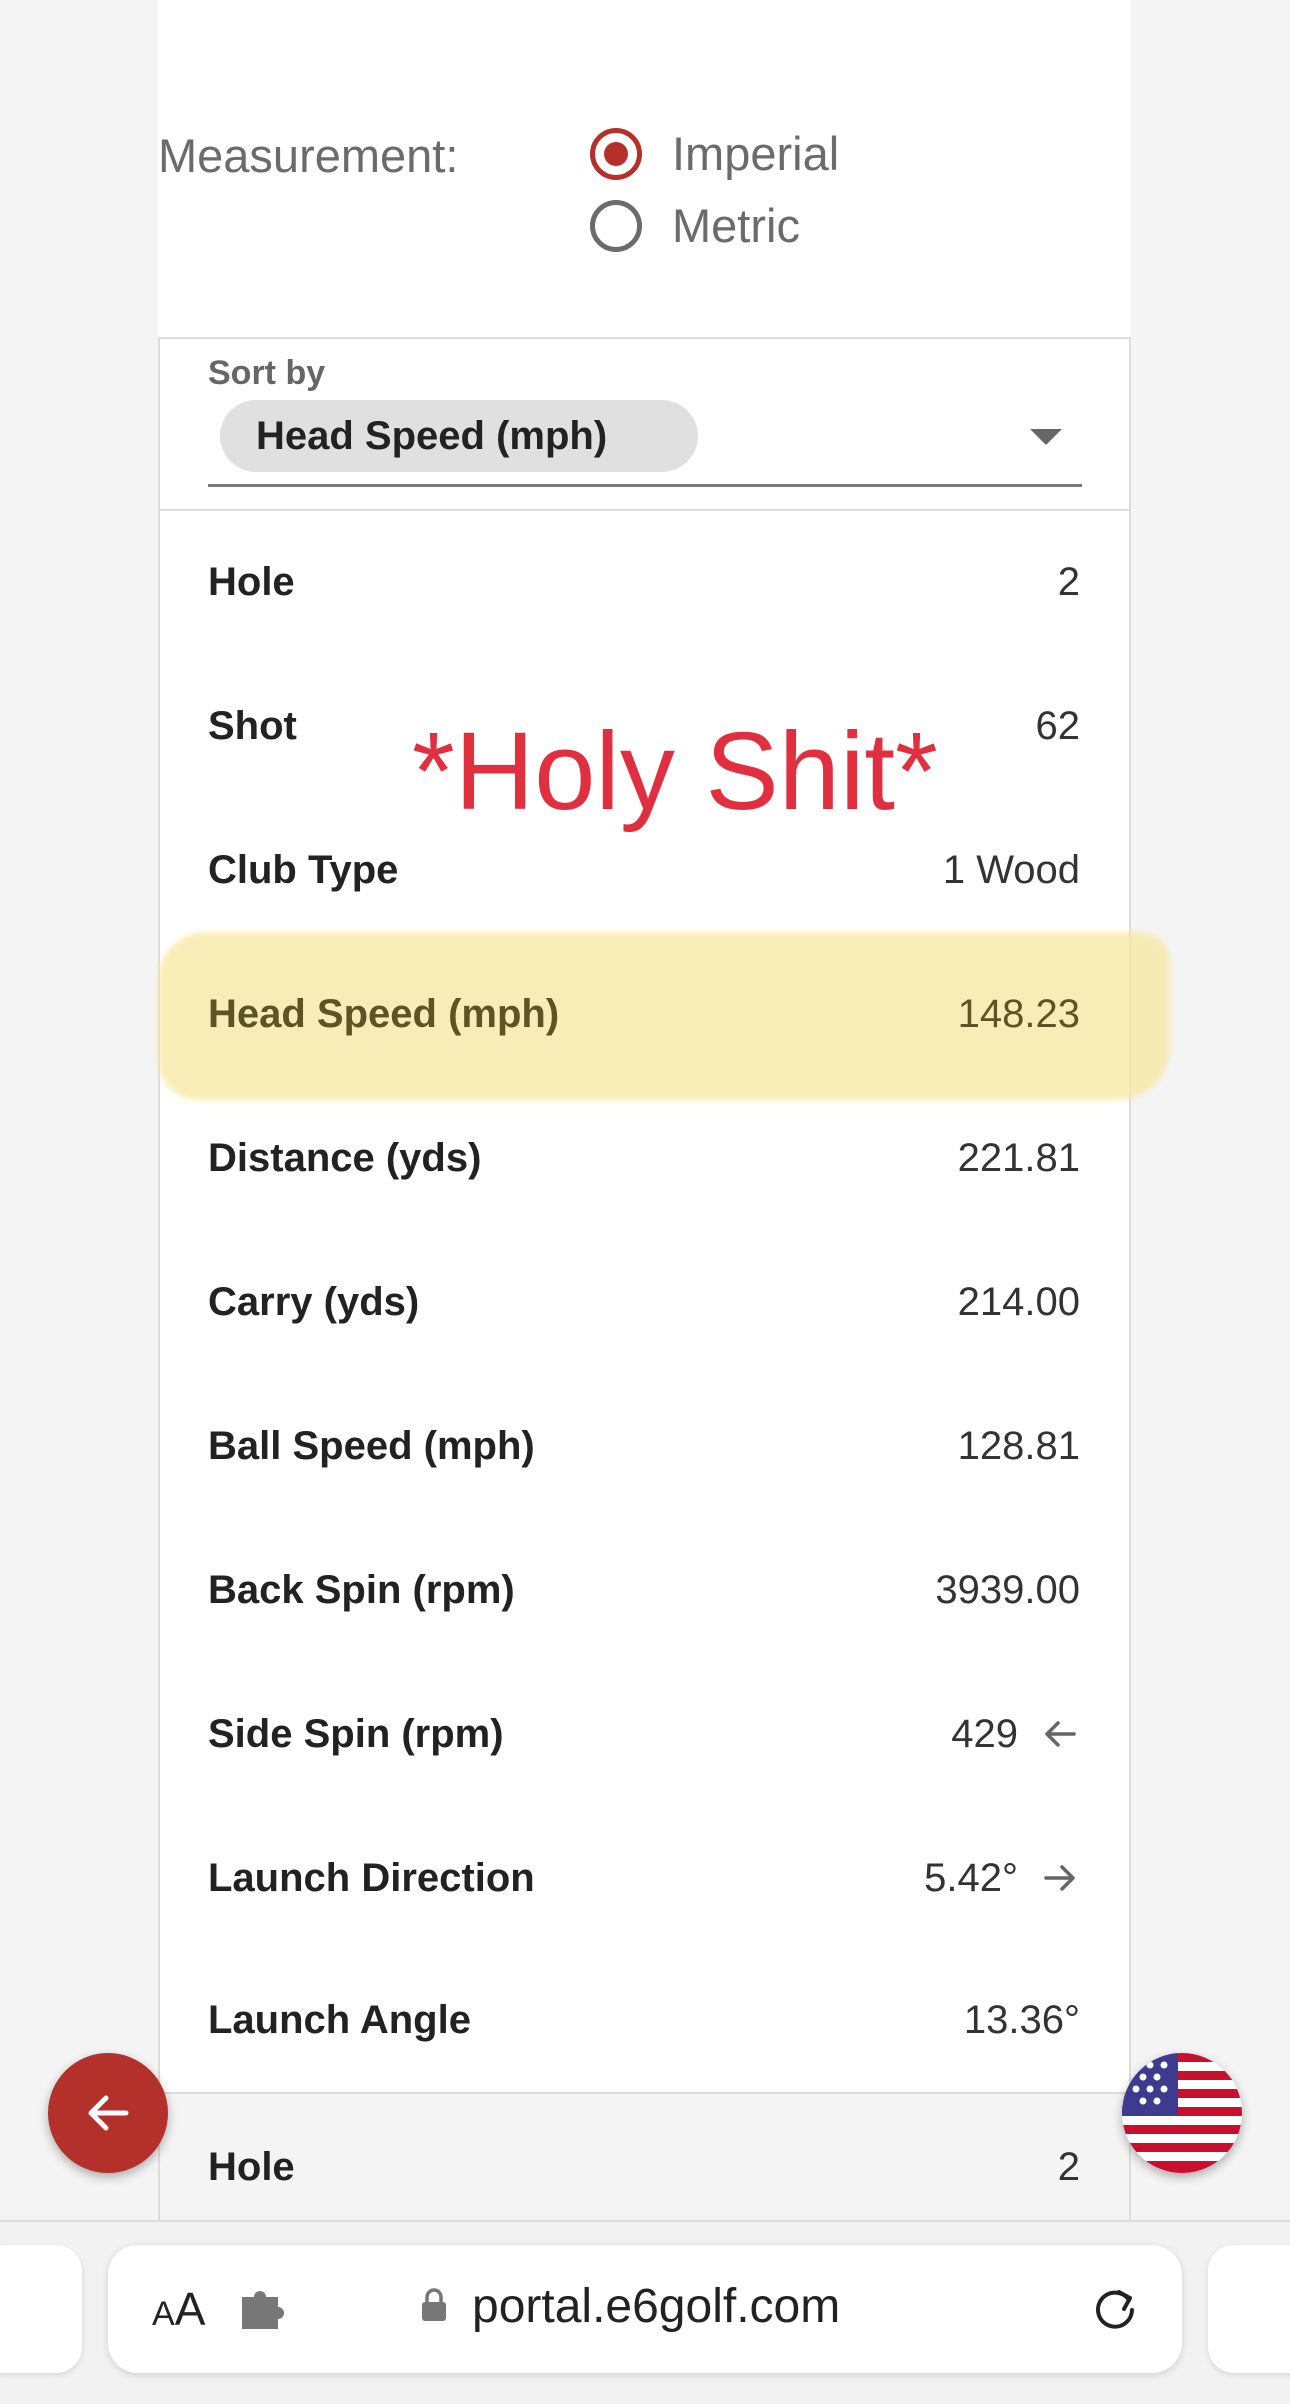 The height and width of the screenshot is (2404, 1290). Describe the element at coordinates (1021, 2019) in the screenshot. I see `row-value: 13.36°` at that location.